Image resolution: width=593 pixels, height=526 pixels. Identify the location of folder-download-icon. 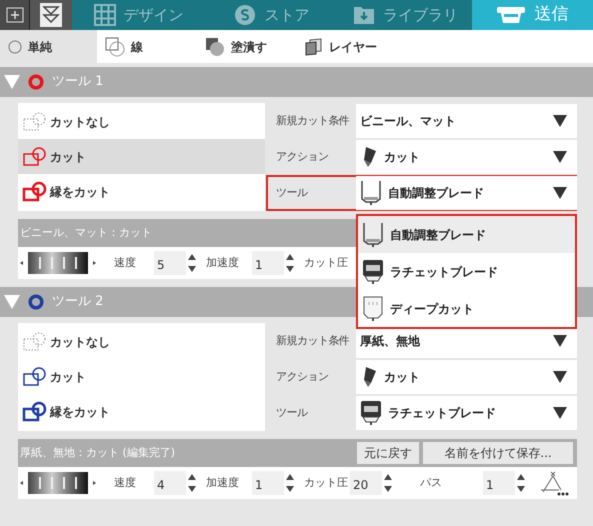
(363, 15).